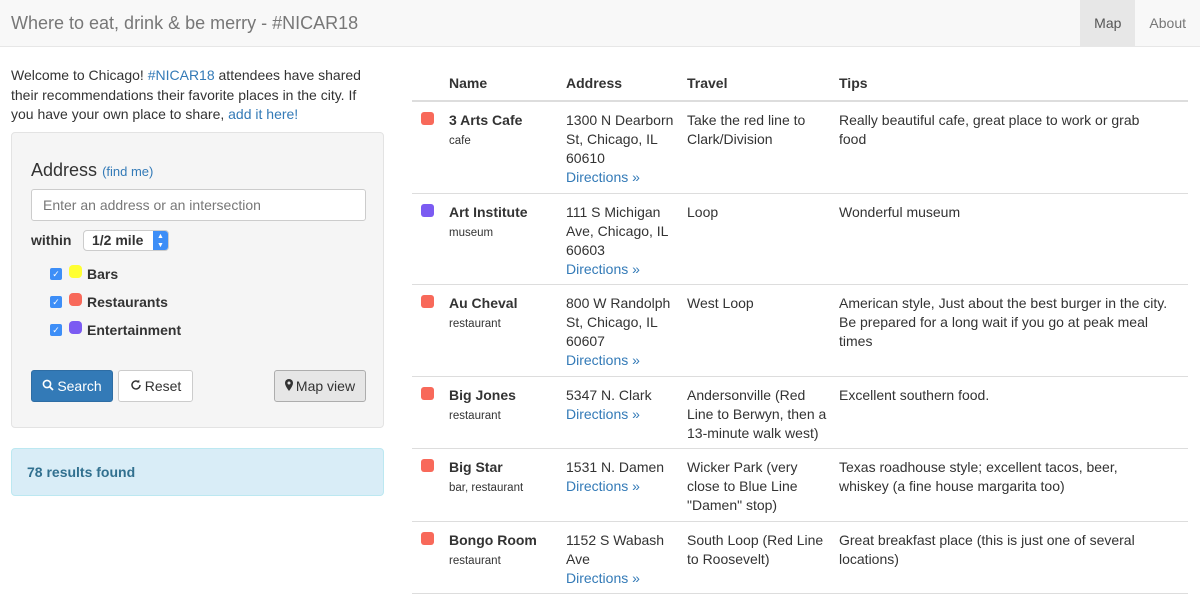  What do you see at coordinates (460, 141) in the screenshot?
I see `place-category: cafe` at bounding box center [460, 141].